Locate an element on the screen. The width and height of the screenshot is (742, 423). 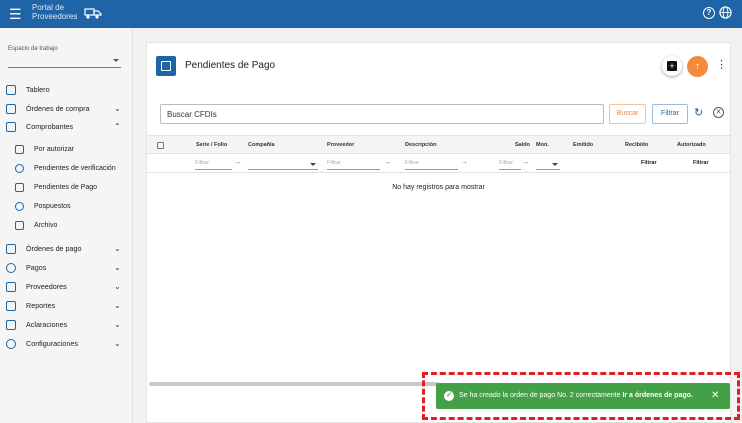
column-header: Proveedor is located at coordinates (340, 145).